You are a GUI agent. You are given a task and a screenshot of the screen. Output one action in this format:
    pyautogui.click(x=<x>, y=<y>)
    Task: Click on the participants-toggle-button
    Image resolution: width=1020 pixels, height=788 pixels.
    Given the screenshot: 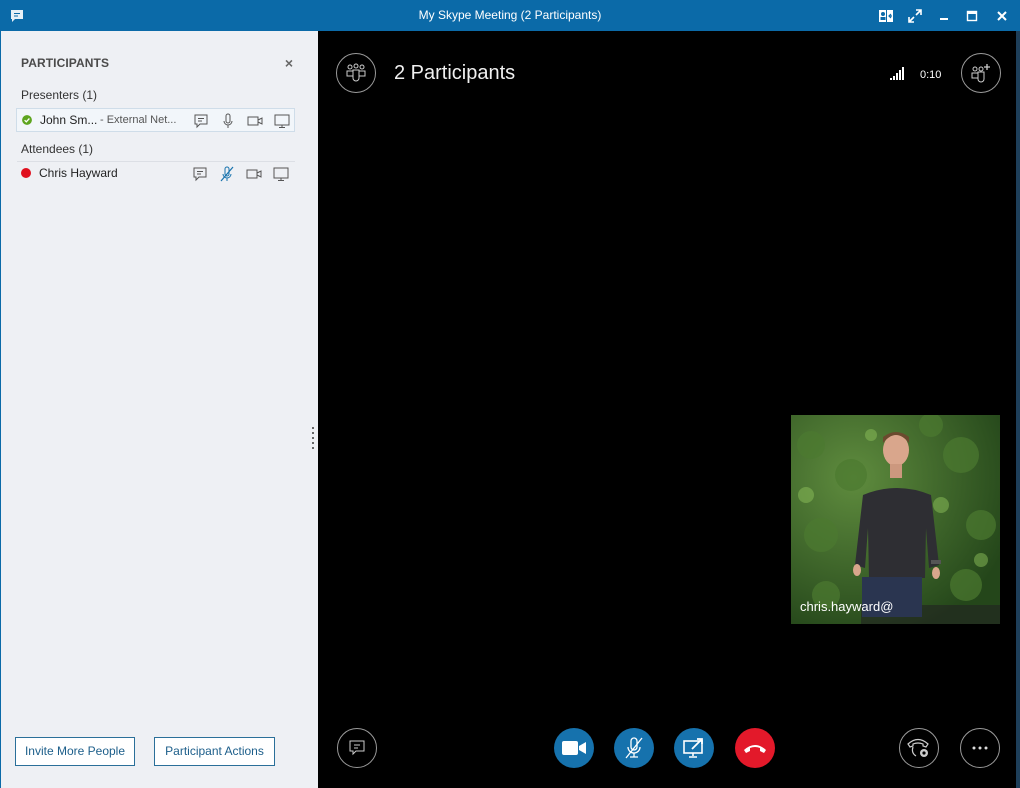 What is the action you would take?
    pyautogui.click(x=356, y=73)
    